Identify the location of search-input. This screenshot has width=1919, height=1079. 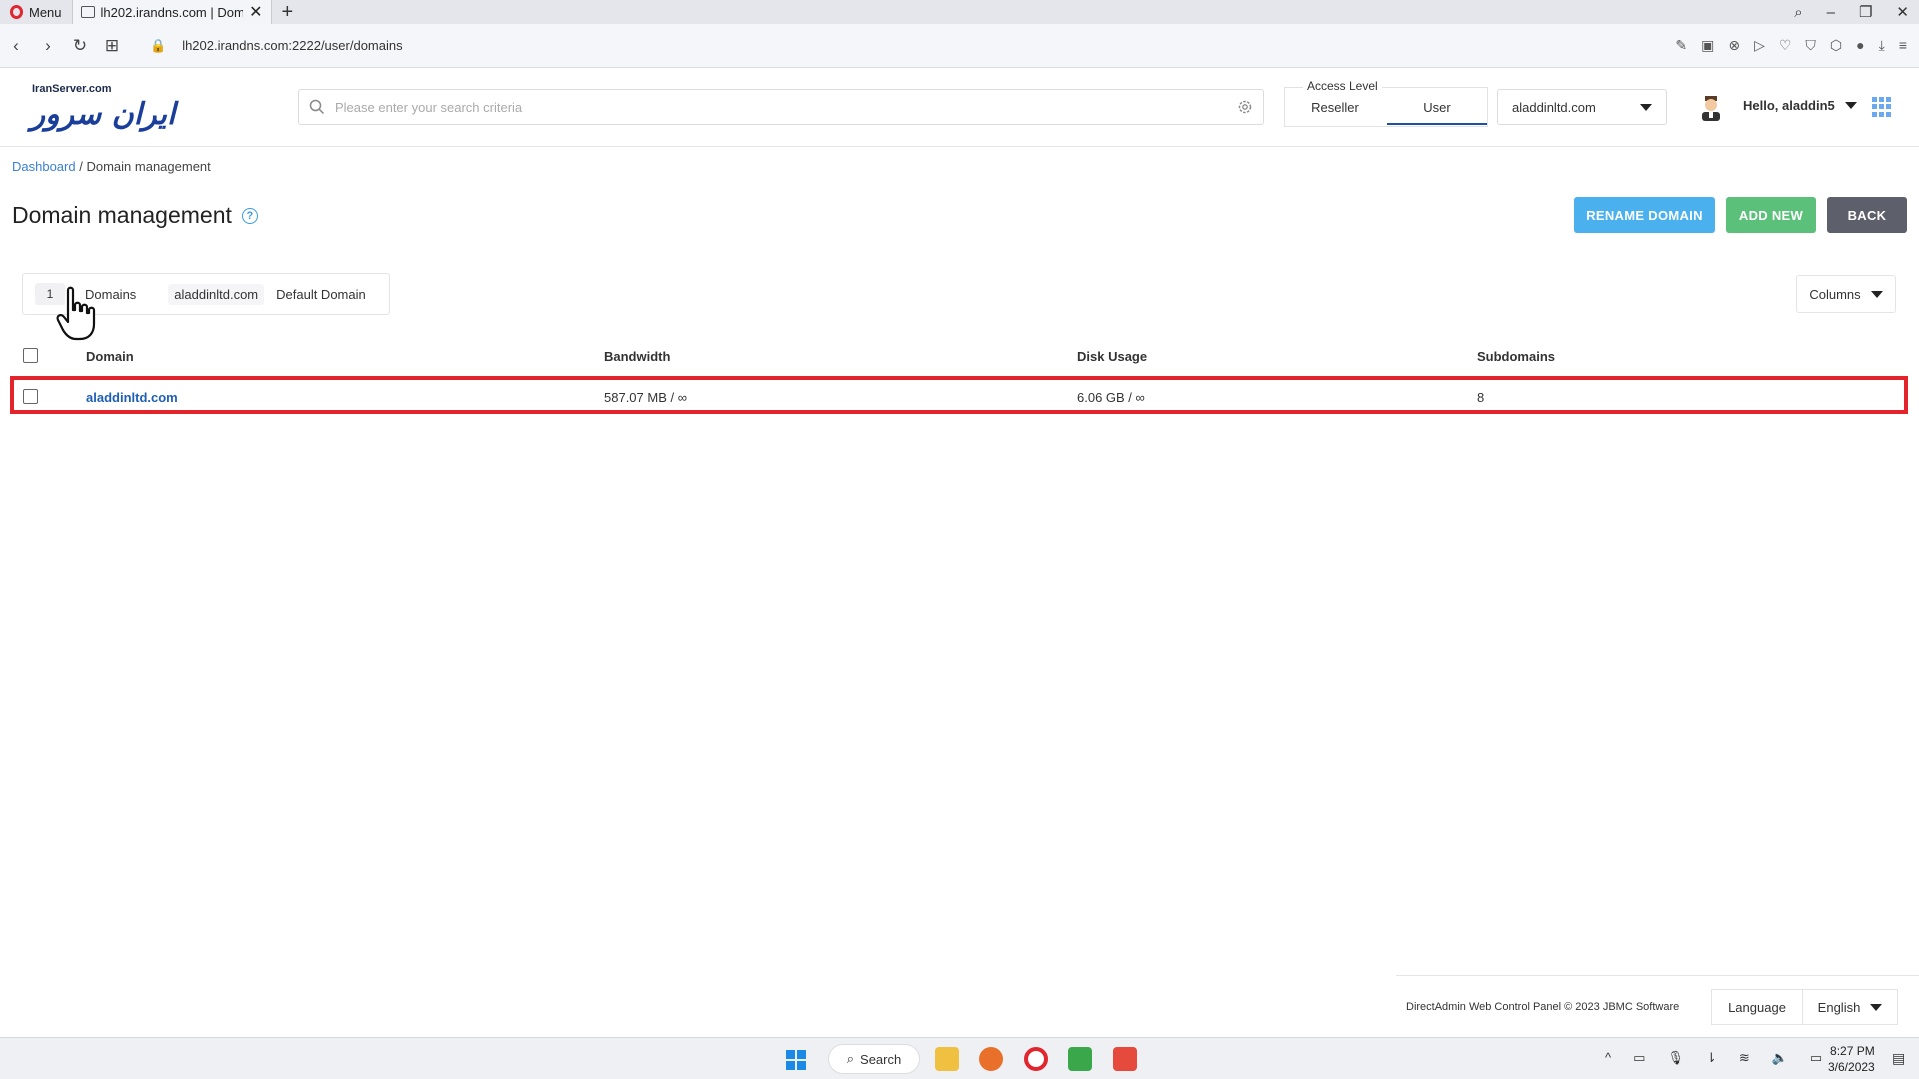
(781, 107).